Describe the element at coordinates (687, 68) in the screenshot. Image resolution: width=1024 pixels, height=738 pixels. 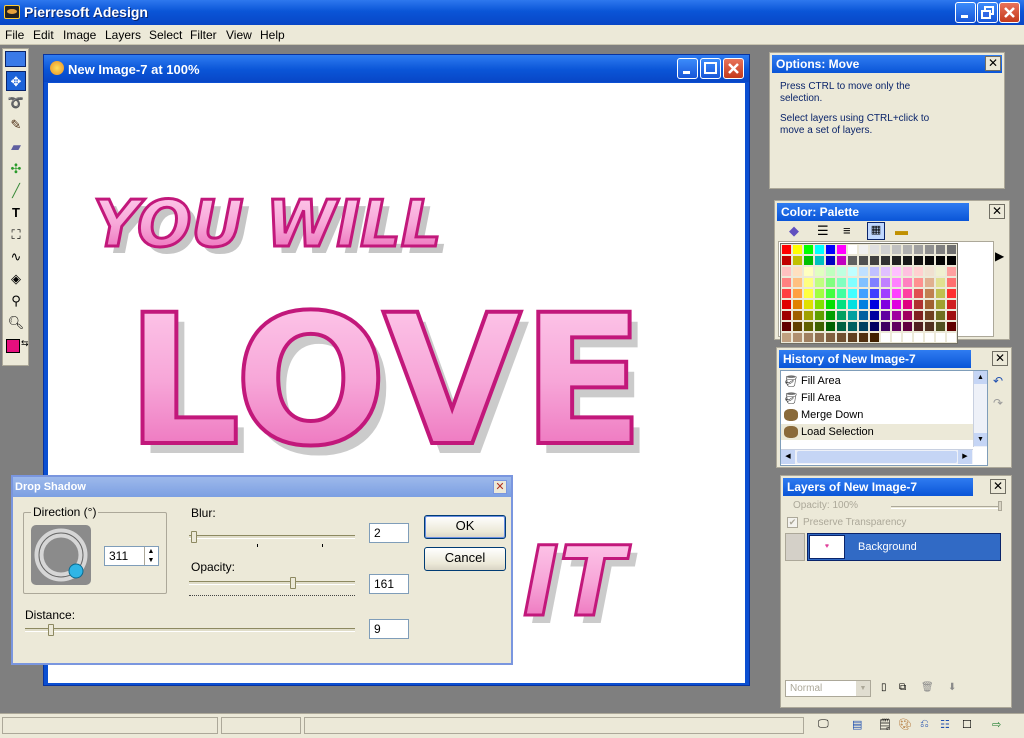
I see `doc-minimize-button` at that location.